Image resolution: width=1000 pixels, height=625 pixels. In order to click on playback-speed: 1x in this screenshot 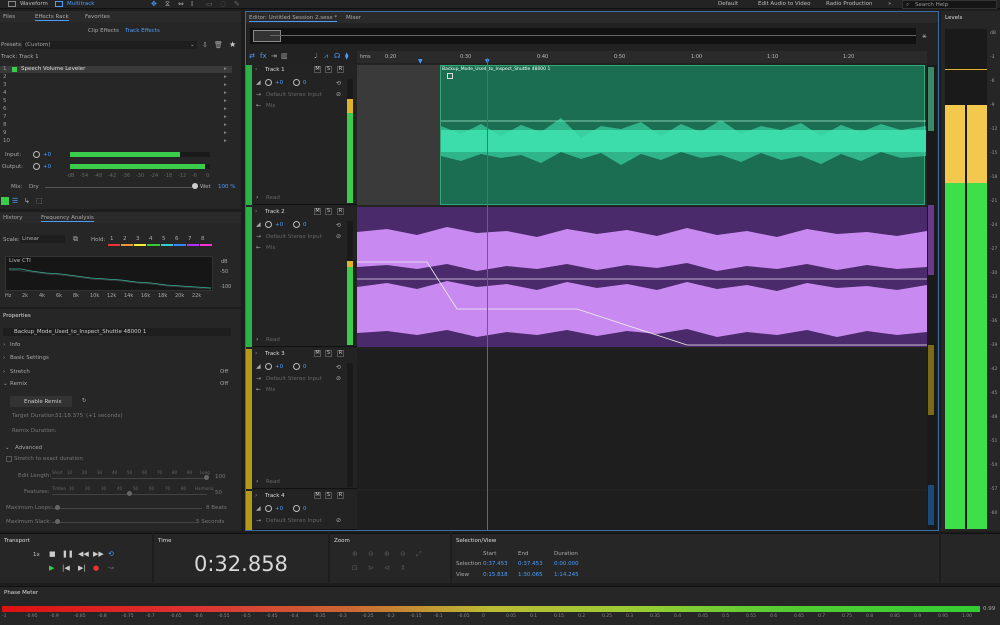, I will do `click(36, 555)`.